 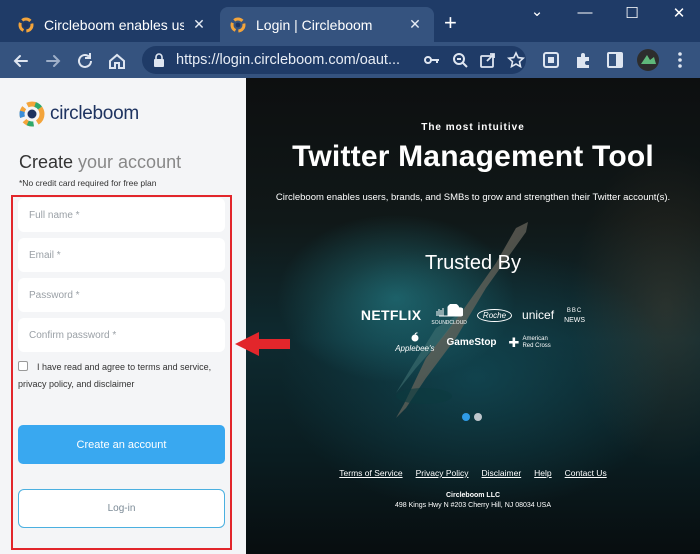 What do you see at coordinates (478, 417) in the screenshot?
I see `carousel-dot` at bounding box center [478, 417].